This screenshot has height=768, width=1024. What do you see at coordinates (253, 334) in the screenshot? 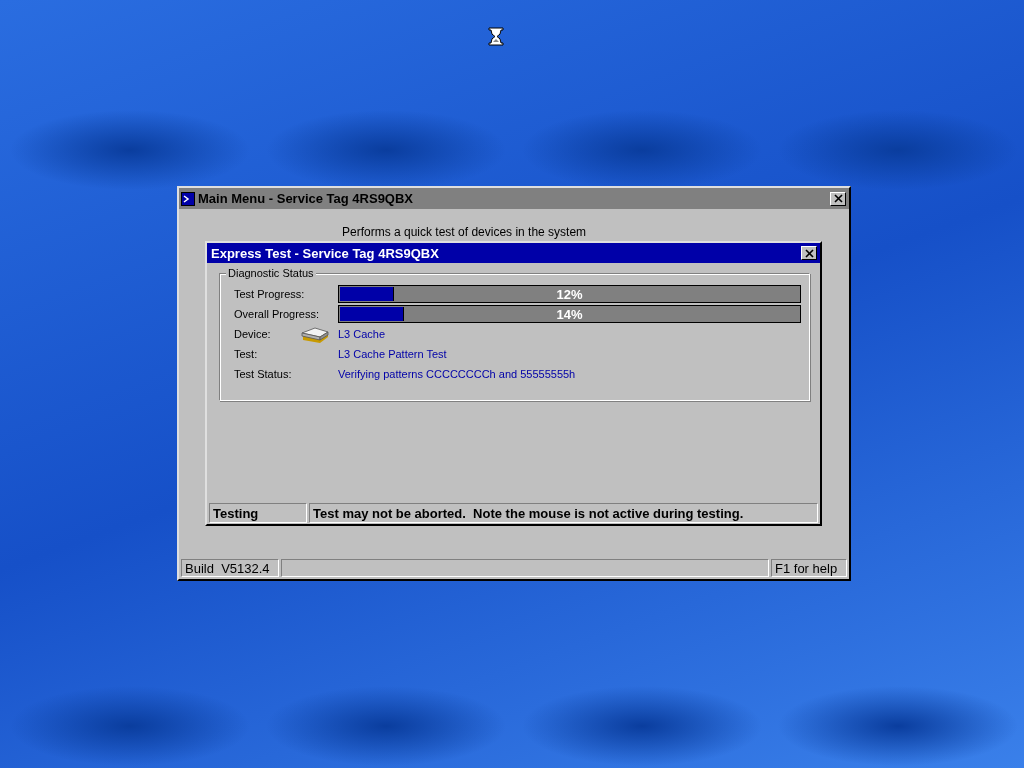
I see `field-label: Device:` at bounding box center [253, 334].